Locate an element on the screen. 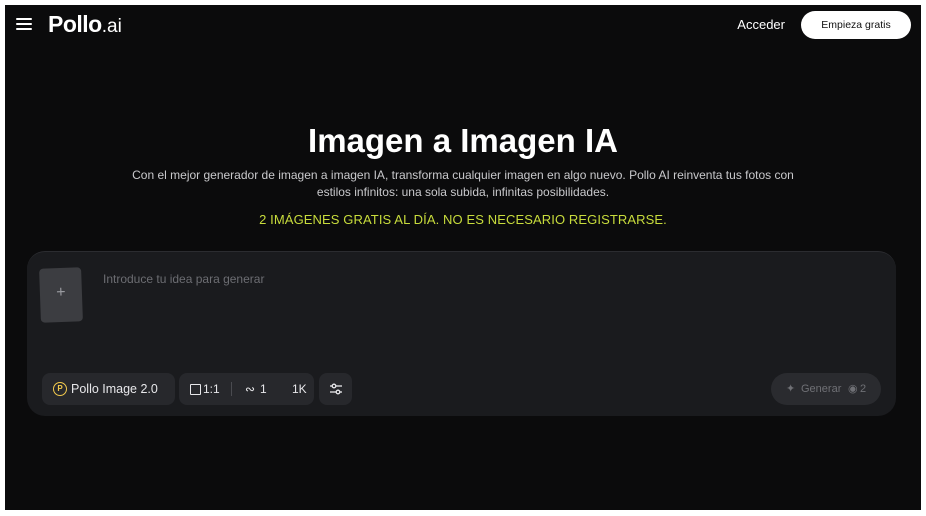 Image resolution: width=926 pixels, height=516 pixels. image-upload-icon: + is located at coordinates (60, 292).